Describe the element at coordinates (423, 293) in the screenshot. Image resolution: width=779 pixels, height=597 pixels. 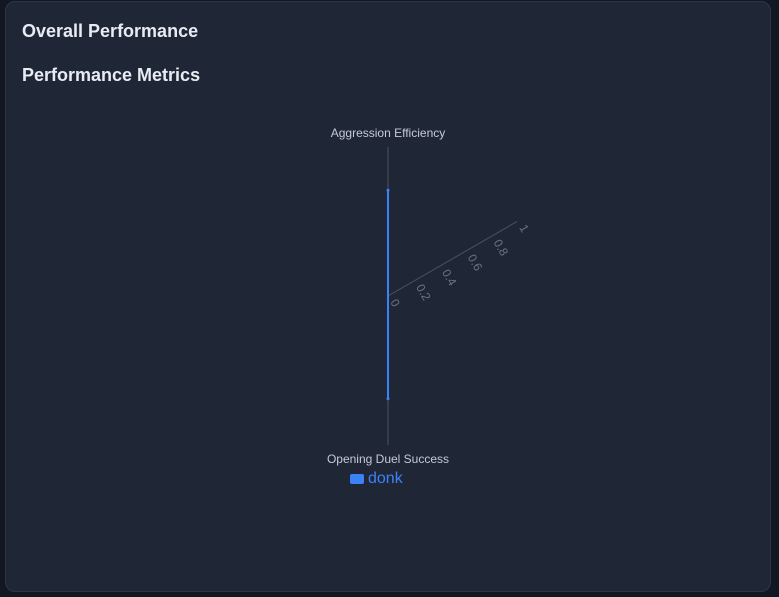
I see `radial-tick-label: 0.2` at that location.